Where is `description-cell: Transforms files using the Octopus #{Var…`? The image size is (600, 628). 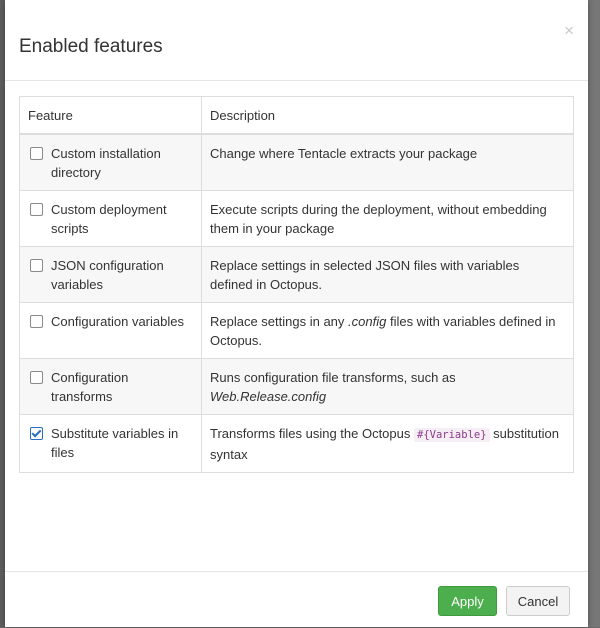
description-cell: Transforms files using the Octopus #{Var… is located at coordinates (387, 443).